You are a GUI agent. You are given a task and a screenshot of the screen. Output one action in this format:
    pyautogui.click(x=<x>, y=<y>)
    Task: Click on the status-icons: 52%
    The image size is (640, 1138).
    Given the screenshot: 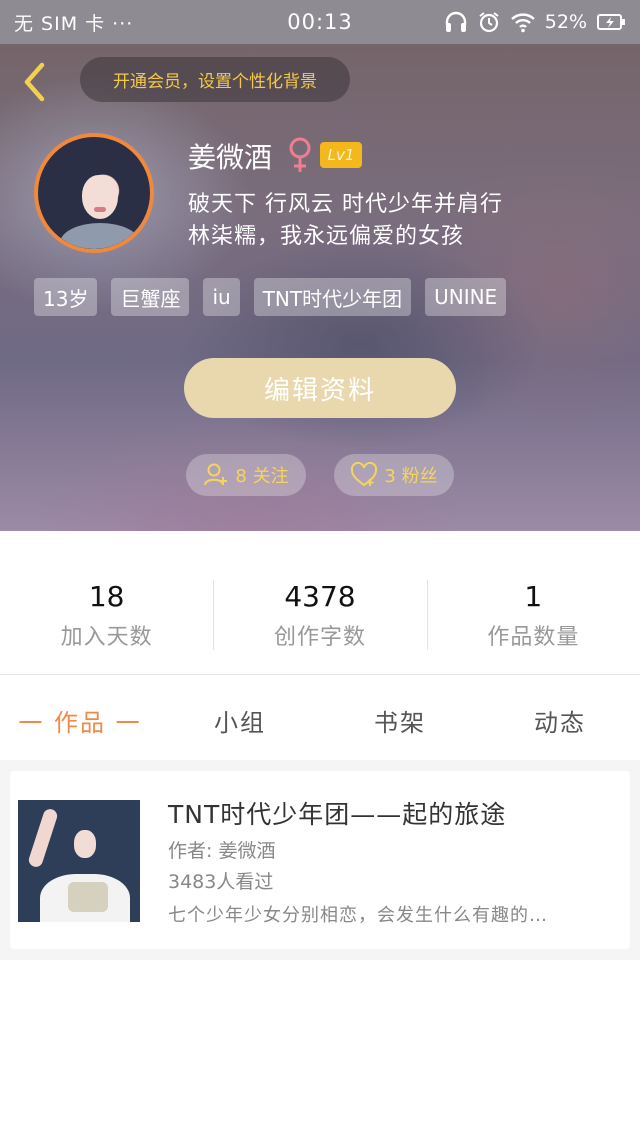 What is the action you would take?
    pyautogui.click(x=535, y=22)
    